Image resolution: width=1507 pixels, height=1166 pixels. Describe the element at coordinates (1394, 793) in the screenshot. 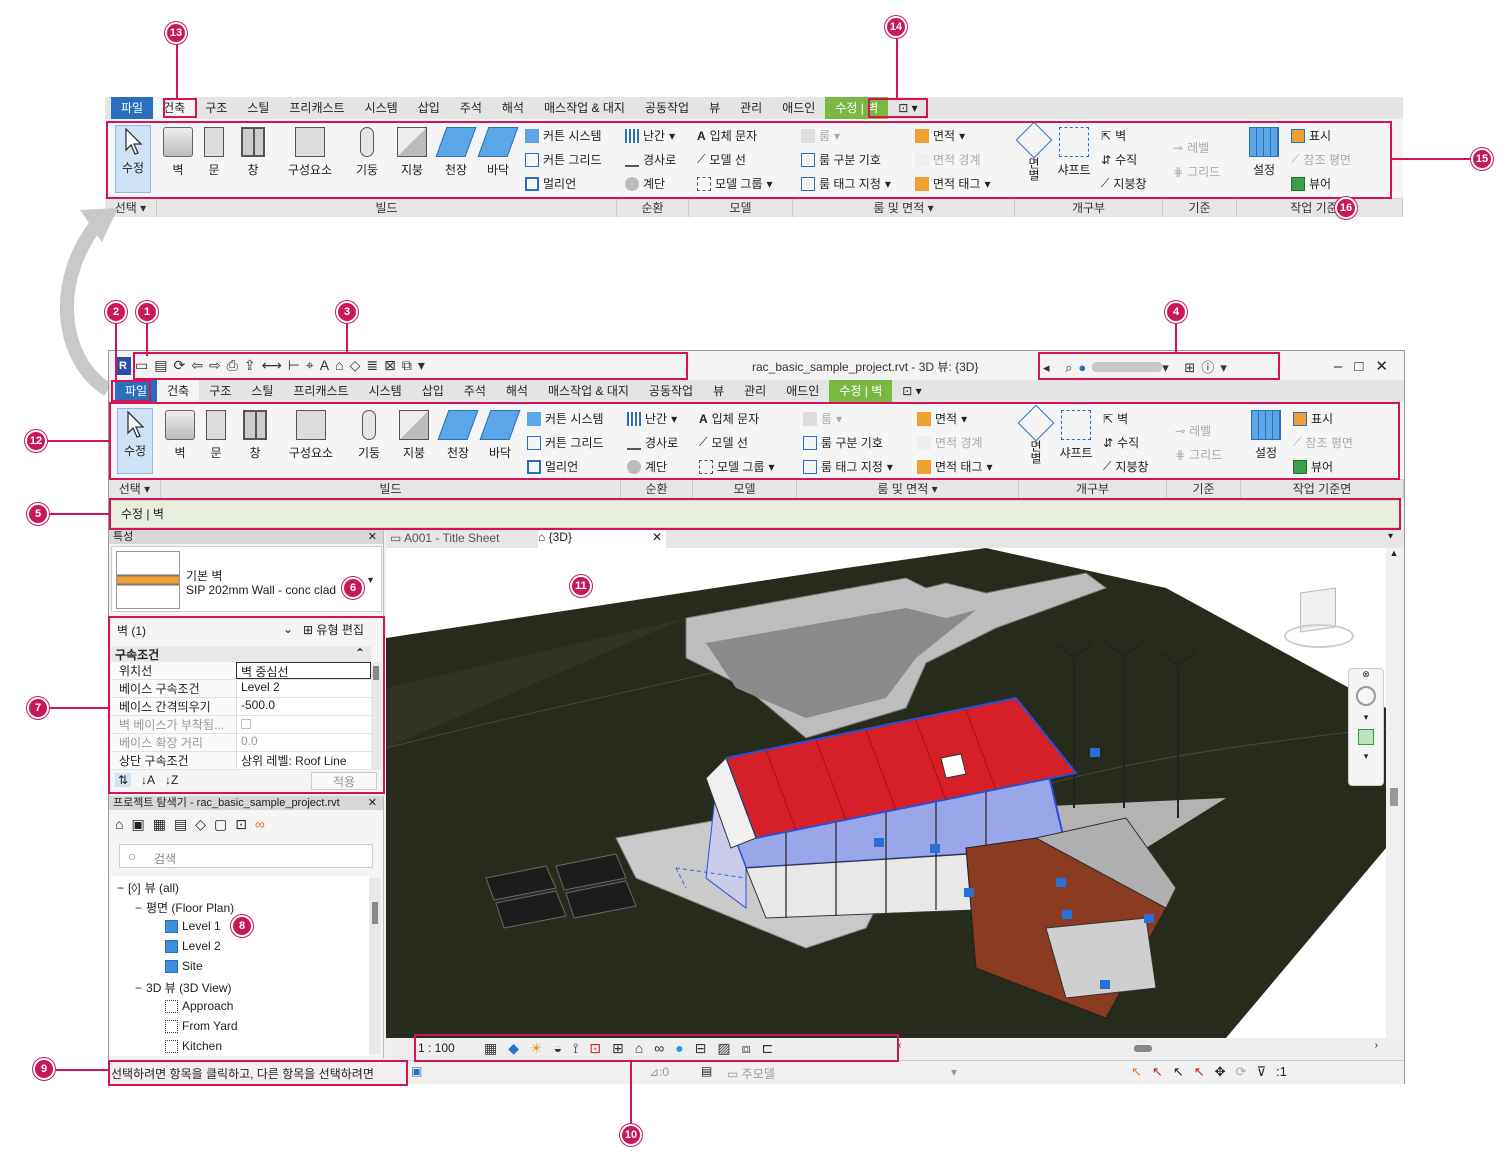

I see `view-vertical-scrollbar: ▲` at that location.